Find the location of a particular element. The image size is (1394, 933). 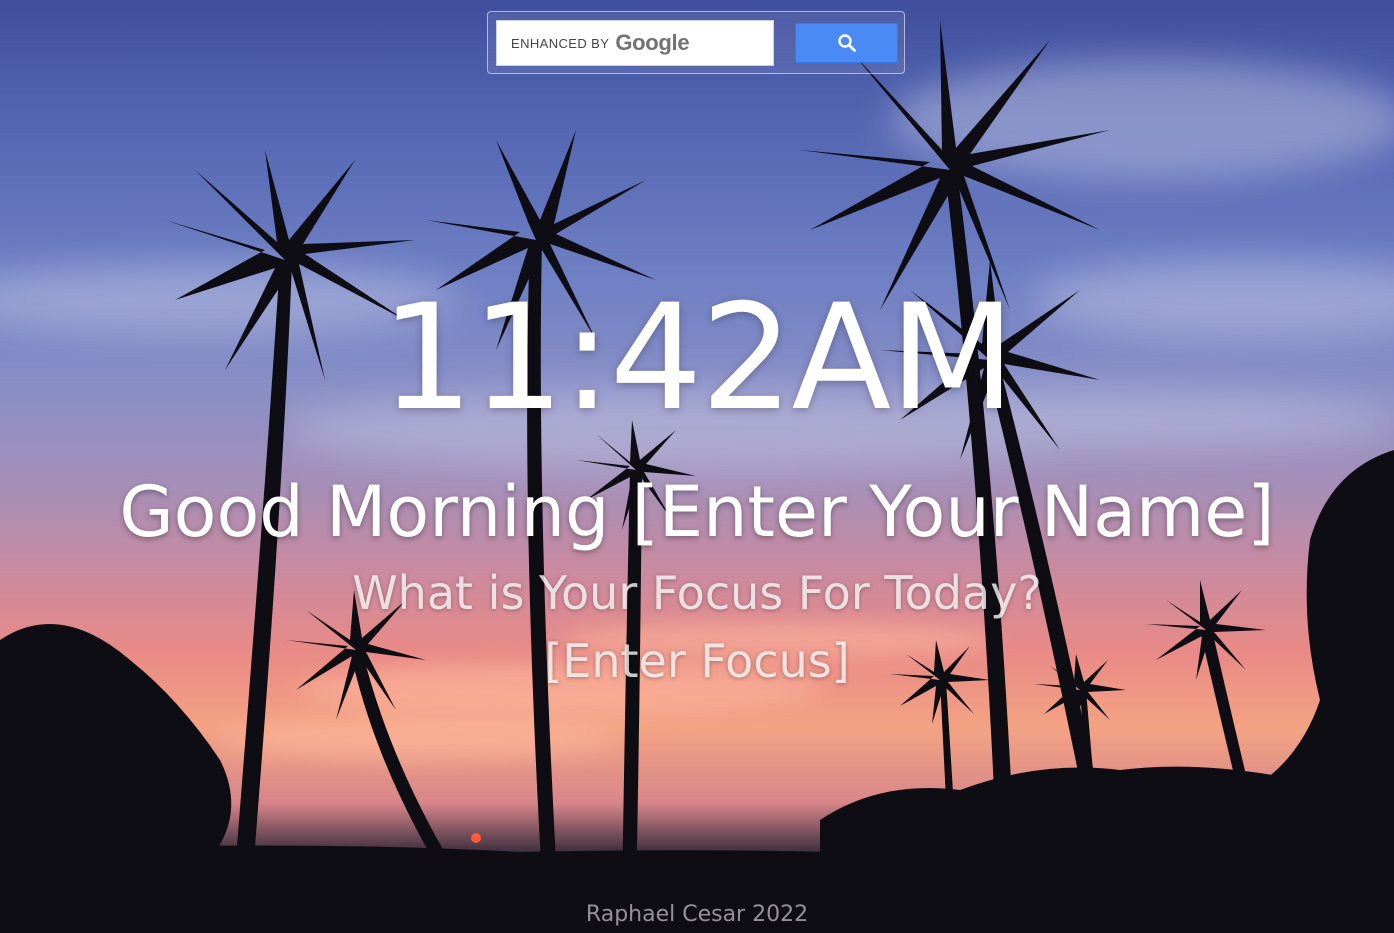

focus-input: [Enter Focus] is located at coordinates (697, 661).